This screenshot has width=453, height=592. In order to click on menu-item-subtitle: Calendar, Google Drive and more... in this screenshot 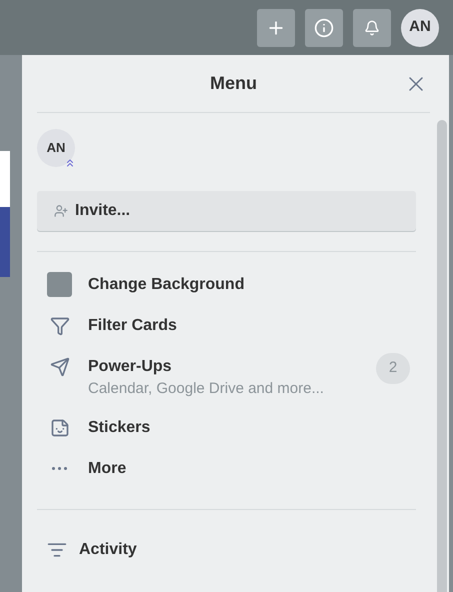, I will do `click(206, 389)`.